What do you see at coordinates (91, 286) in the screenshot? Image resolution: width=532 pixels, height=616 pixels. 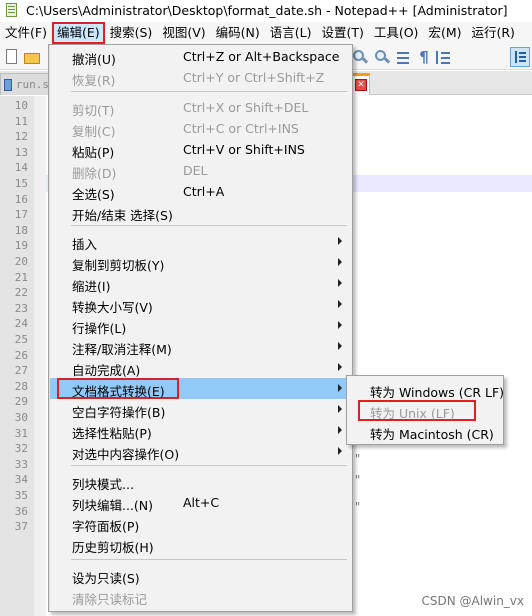 I see `menu-item-label: 缩进(I)` at bounding box center [91, 286].